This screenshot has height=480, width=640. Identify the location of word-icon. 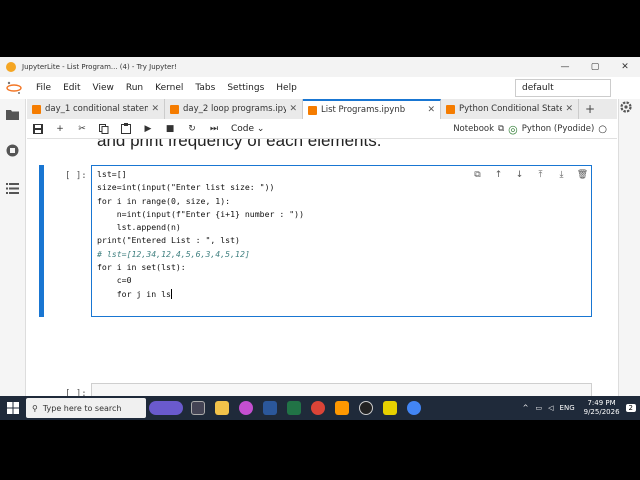
(270, 408).